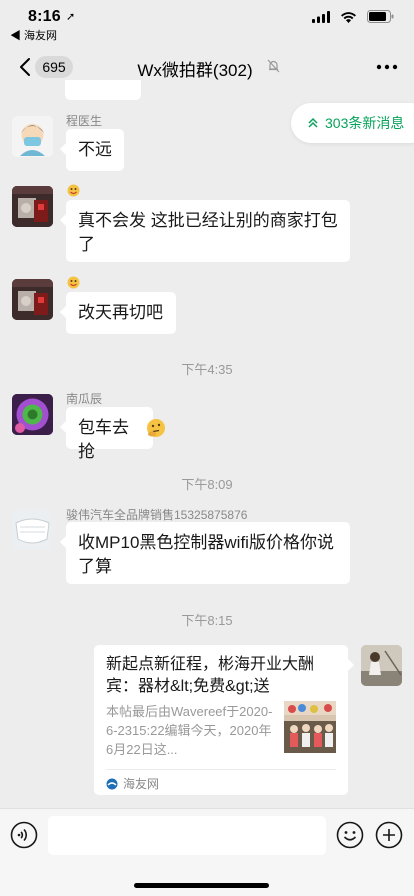 The width and height of the screenshot is (414, 896). Describe the element at coordinates (207, 369) in the screenshot. I see `message-timestamp: 下午4:35` at that location.